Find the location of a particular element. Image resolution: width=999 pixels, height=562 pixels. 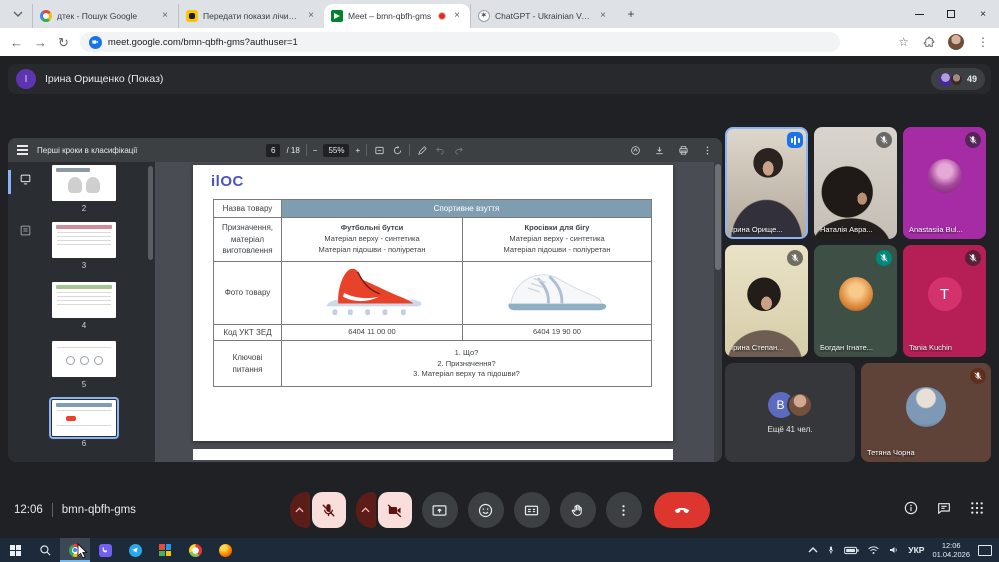

meeting-code: bmn-qbfh-gms is located at coordinates (98, 510).